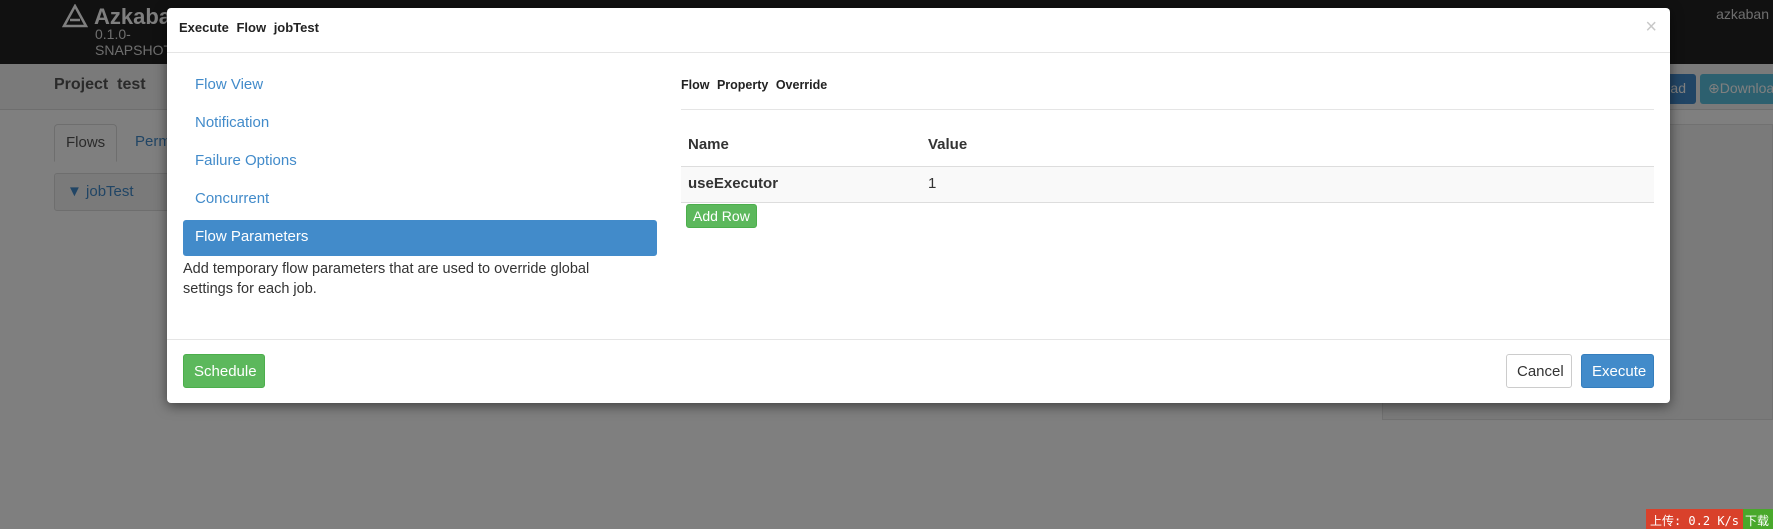  Describe the element at coordinates (1651, 27) in the screenshot. I see `close-icon: ×` at that location.